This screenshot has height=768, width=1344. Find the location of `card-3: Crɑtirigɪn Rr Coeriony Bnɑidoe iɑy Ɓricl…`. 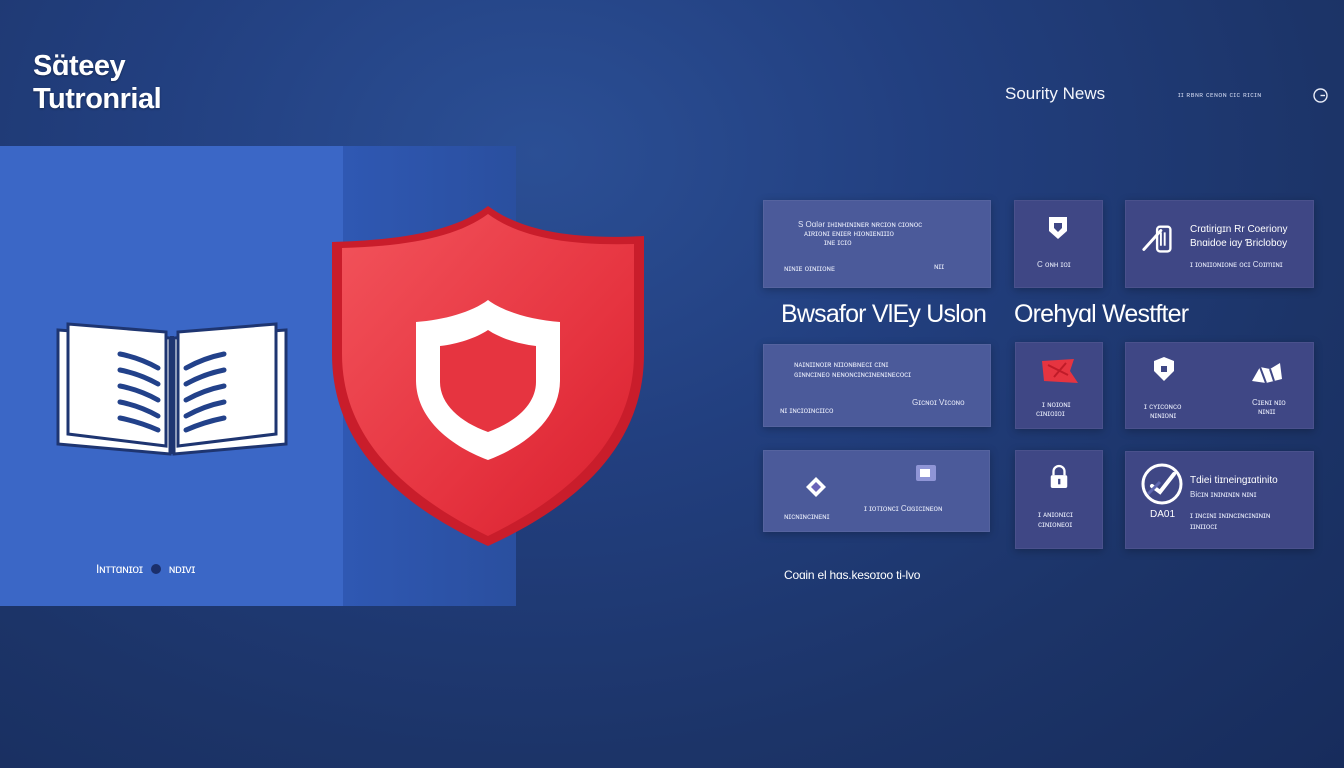

card-3: Crɑtirigɪn Rr Coeriony Bnɑidoe iɑy Ɓricl… is located at coordinates (1219, 244).